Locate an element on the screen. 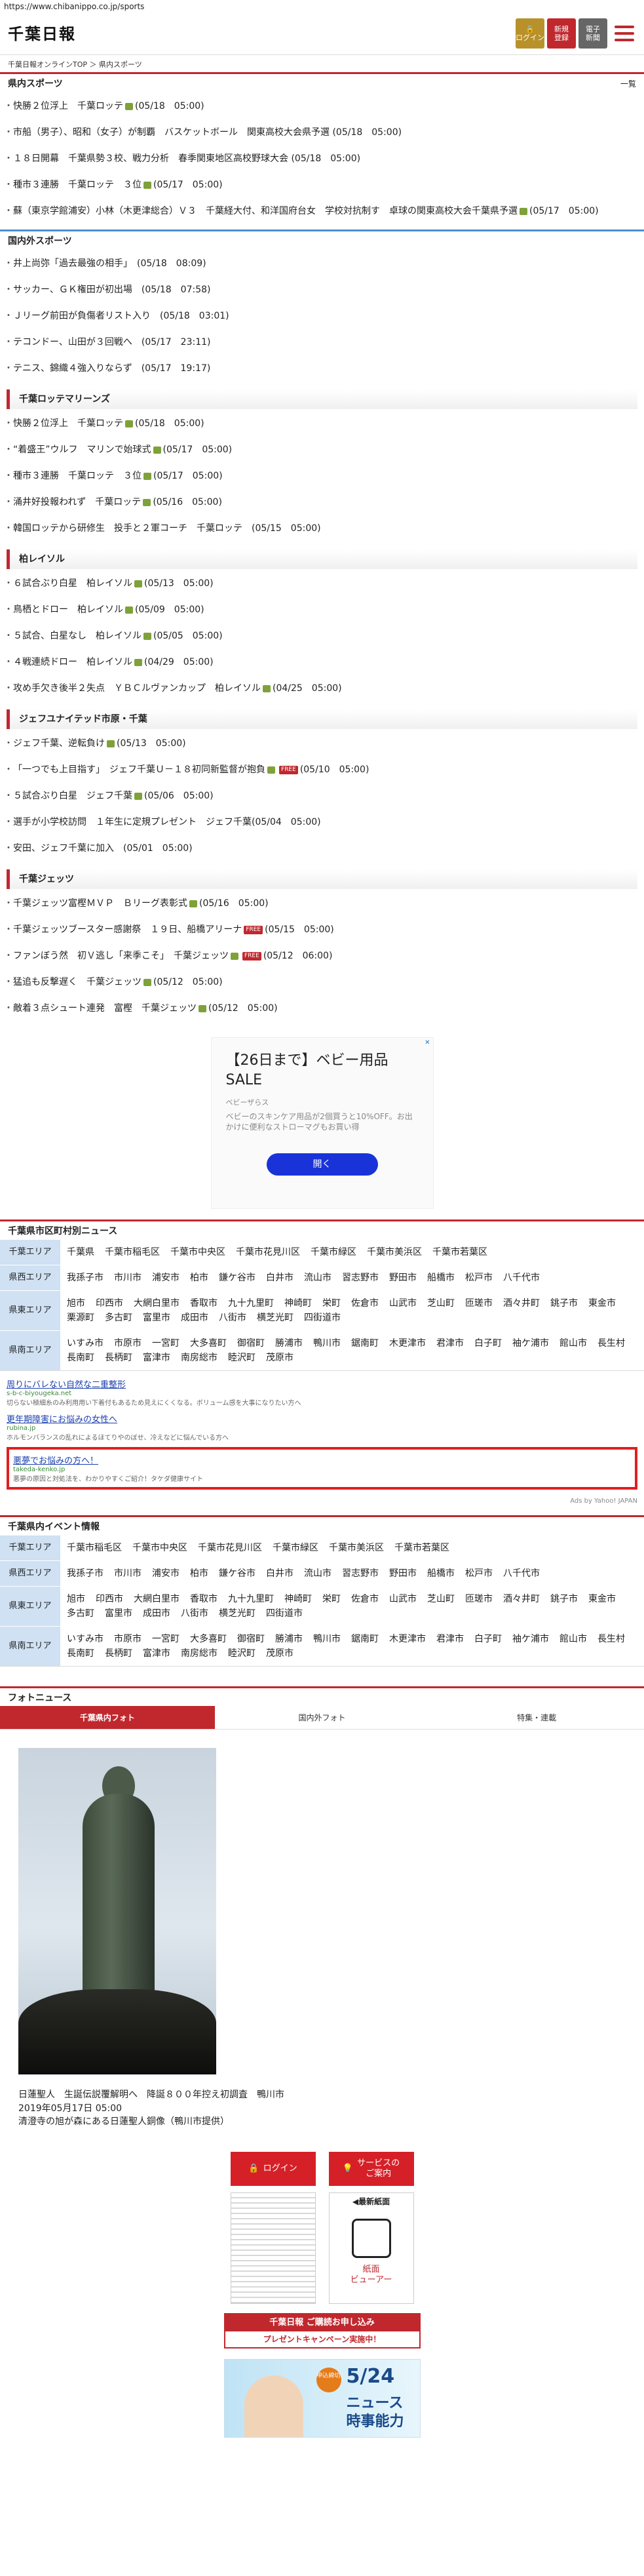  list-item: ジェフ千葉、逆転負け(05/13 05:00) is located at coordinates (322, 743).